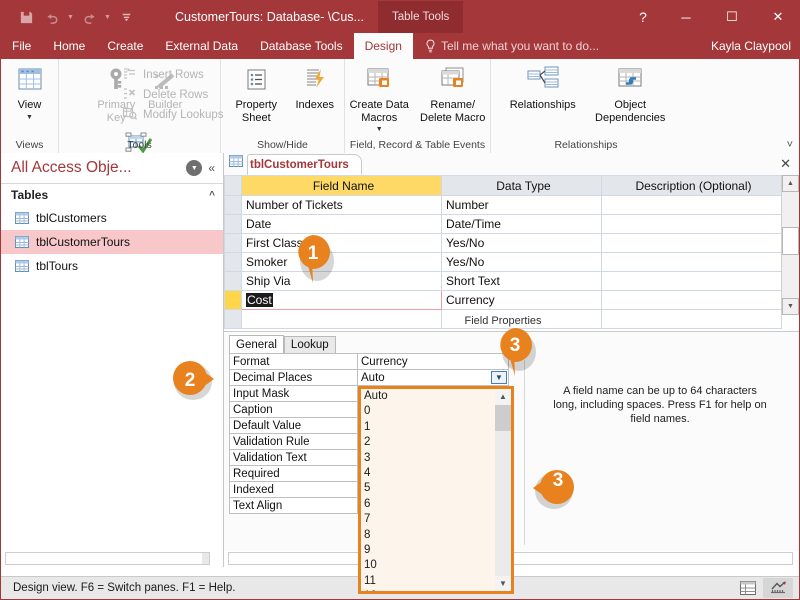  Describe the element at coordinates (686, 17) in the screenshot. I see `minimize-button: ─` at that location.